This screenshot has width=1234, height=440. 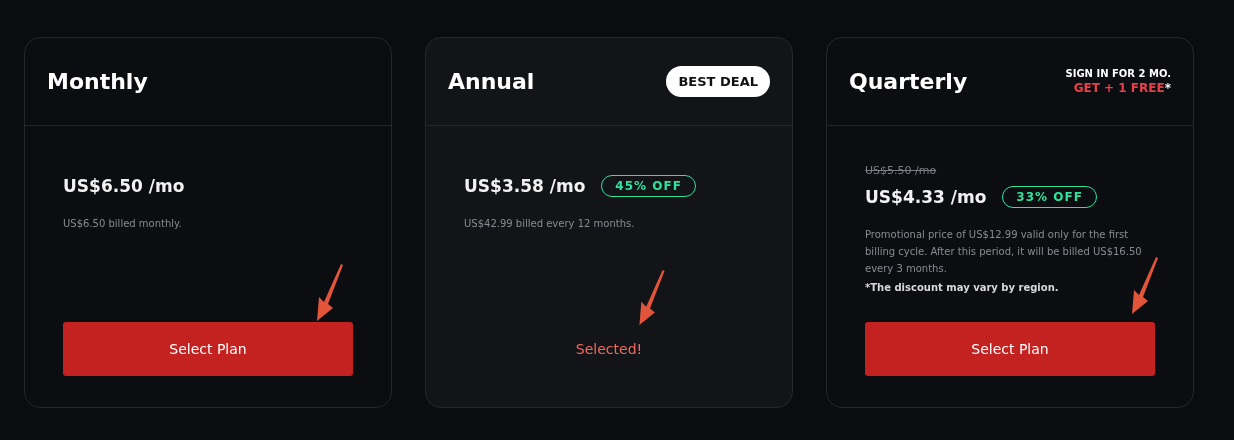 What do you see at coordinates (550, 224) in the screenshot?
I see `billing-note: US$42.99 billed every 12 months.` at bounding box center [550, 224].